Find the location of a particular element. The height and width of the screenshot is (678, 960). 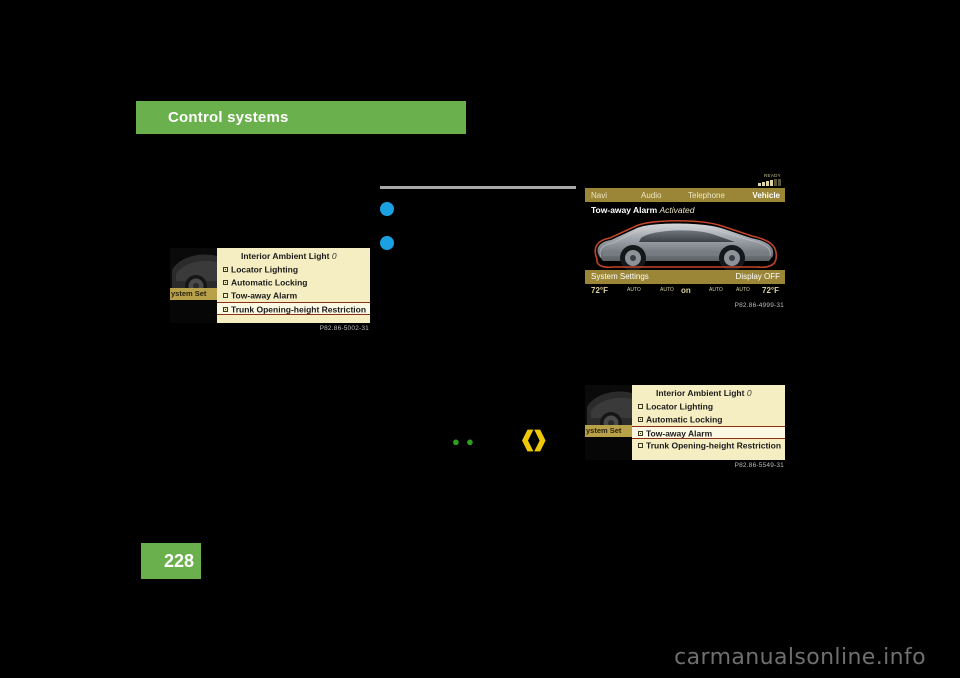

page-number: 228 is located at coordinates (178, 561).